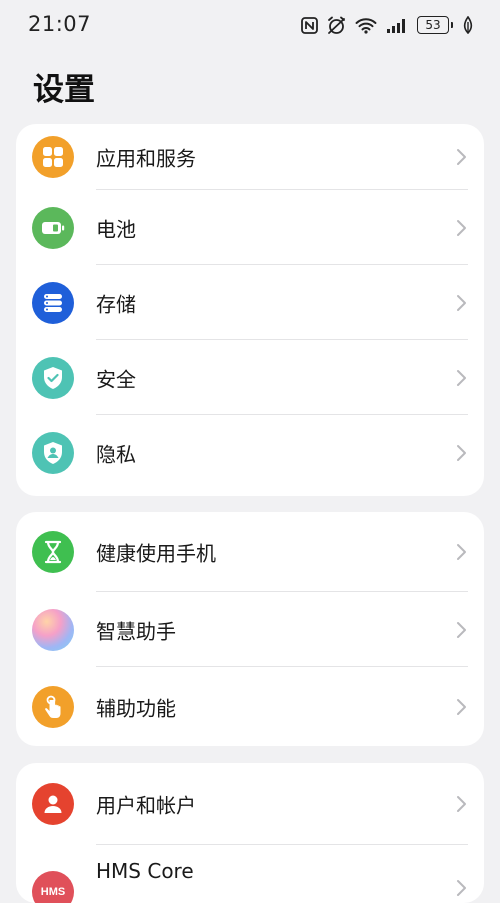 This screenshot has width=500, height=903. I want to click on eco-leaf-icon, so click(468, 25).